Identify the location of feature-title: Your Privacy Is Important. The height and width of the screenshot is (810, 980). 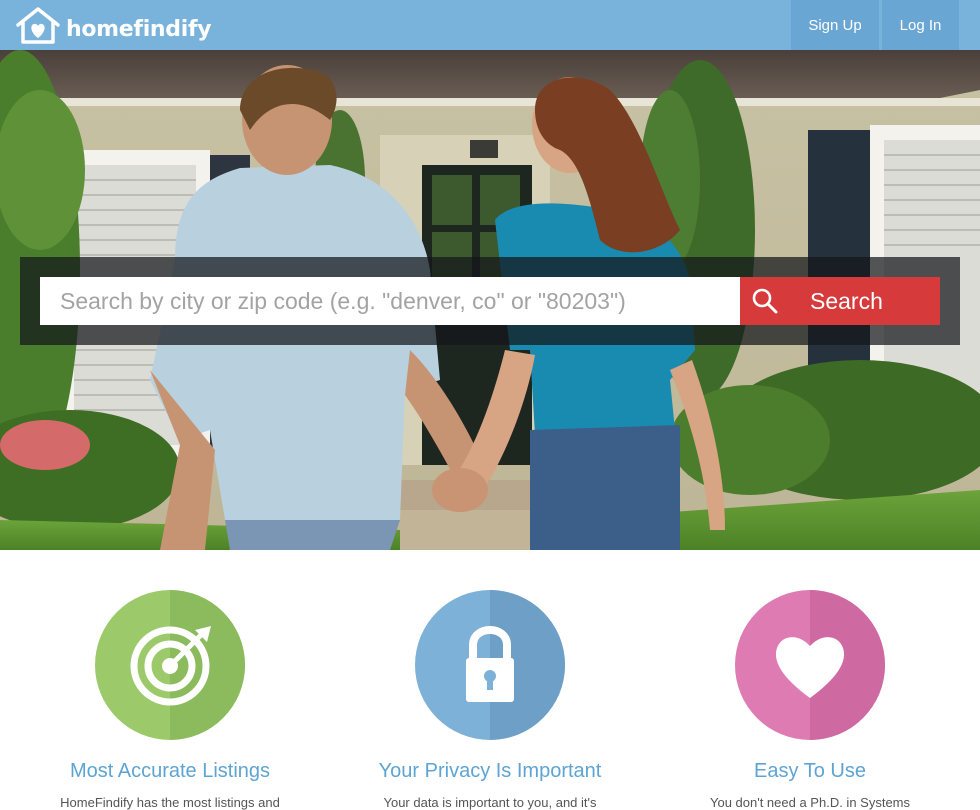
(490, 771).